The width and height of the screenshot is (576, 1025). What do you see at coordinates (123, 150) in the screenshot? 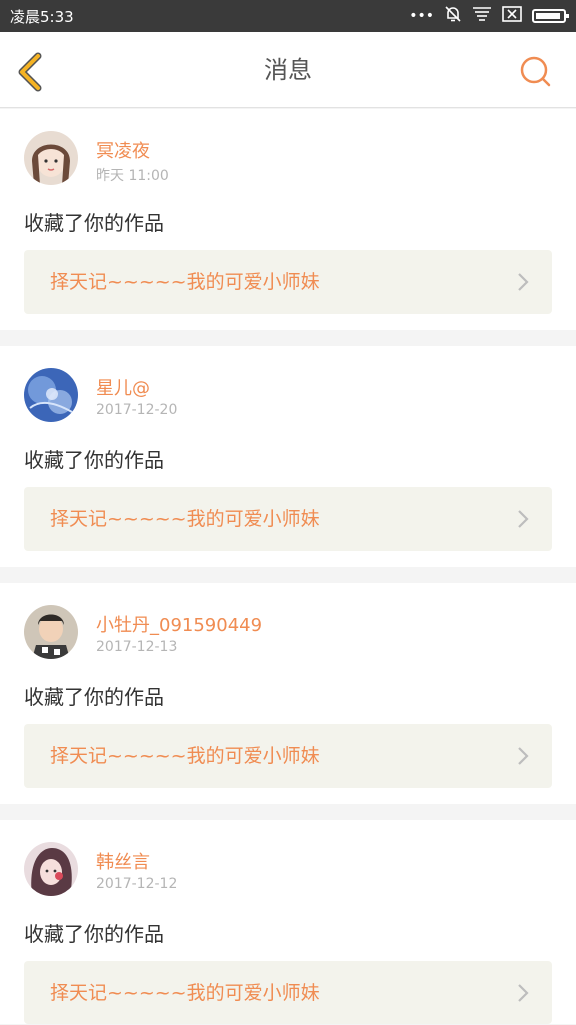
I see `username: 冥凌夜` at bounding box center [123, 150].